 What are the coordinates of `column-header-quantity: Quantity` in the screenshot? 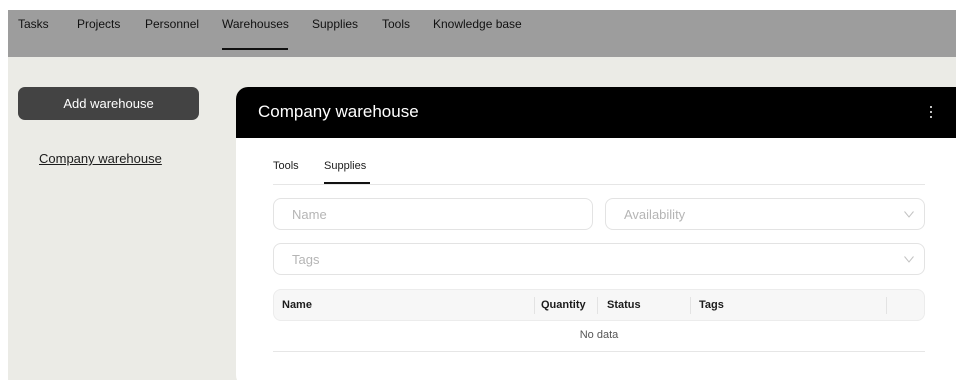 It's located at (563, 305).